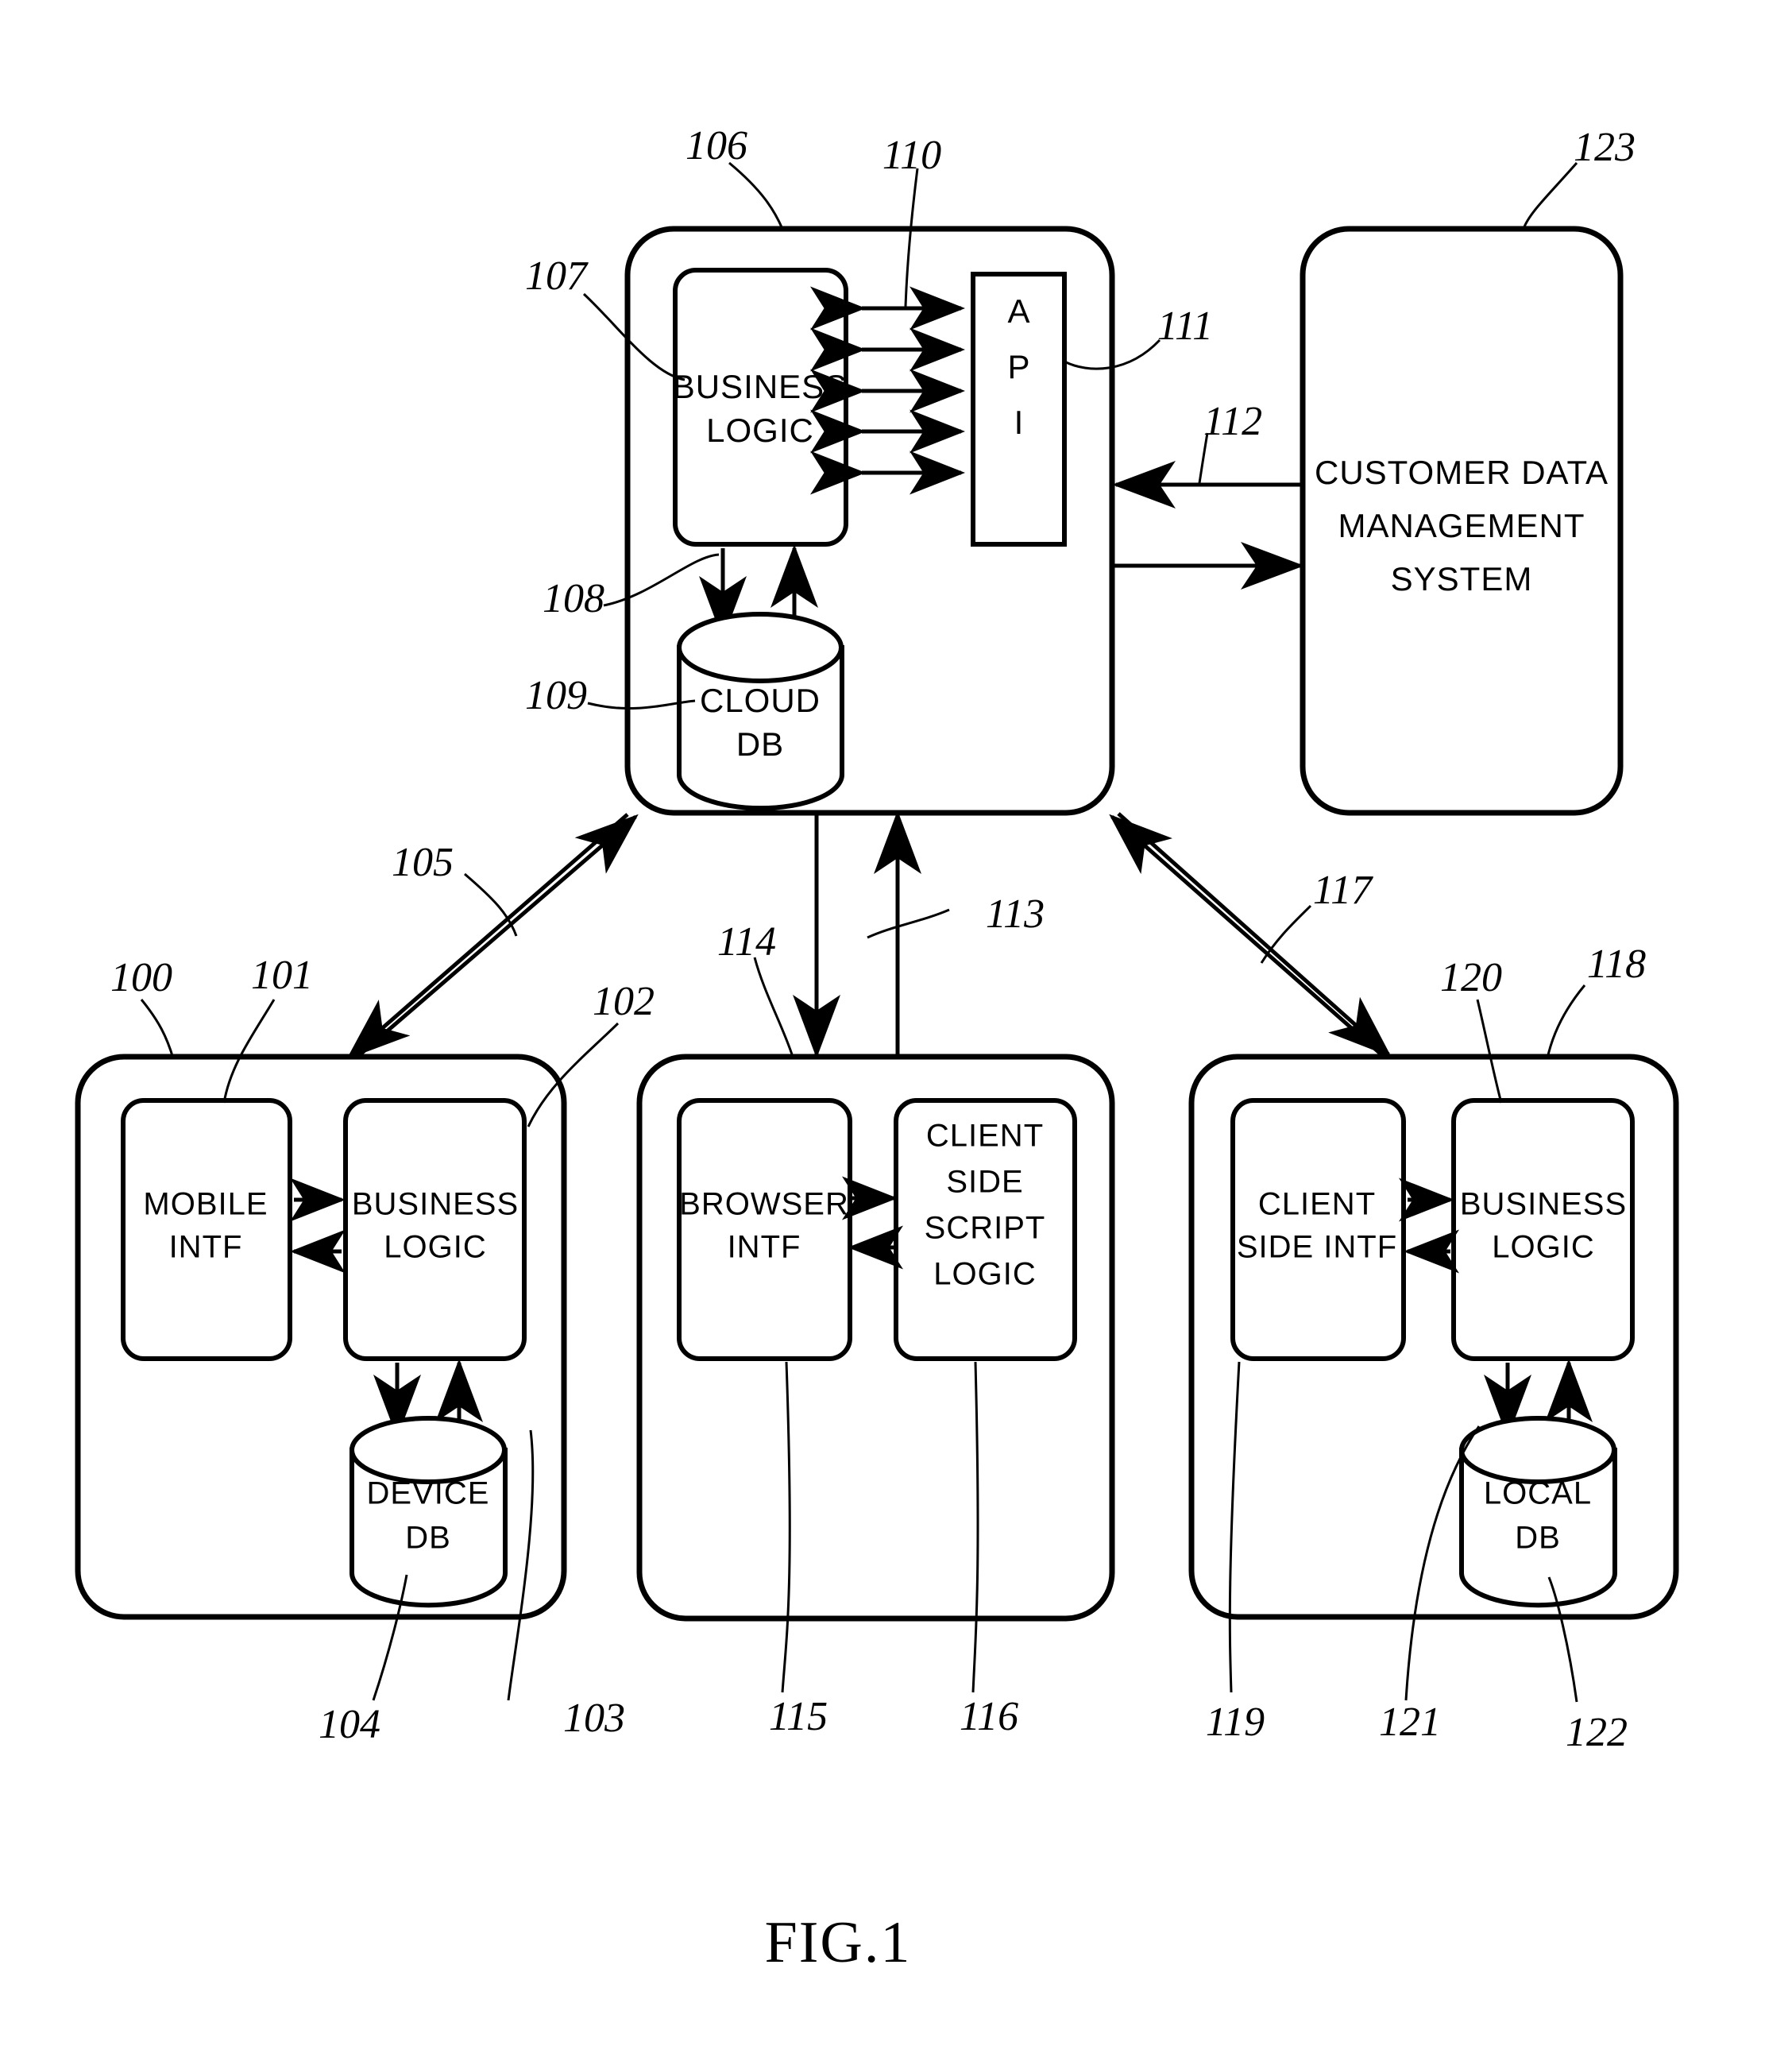 Image resolution: width=1792 pixels, height=2069 pixels. I want to click on cloud-to-client-arrow, so click(1254, 935).